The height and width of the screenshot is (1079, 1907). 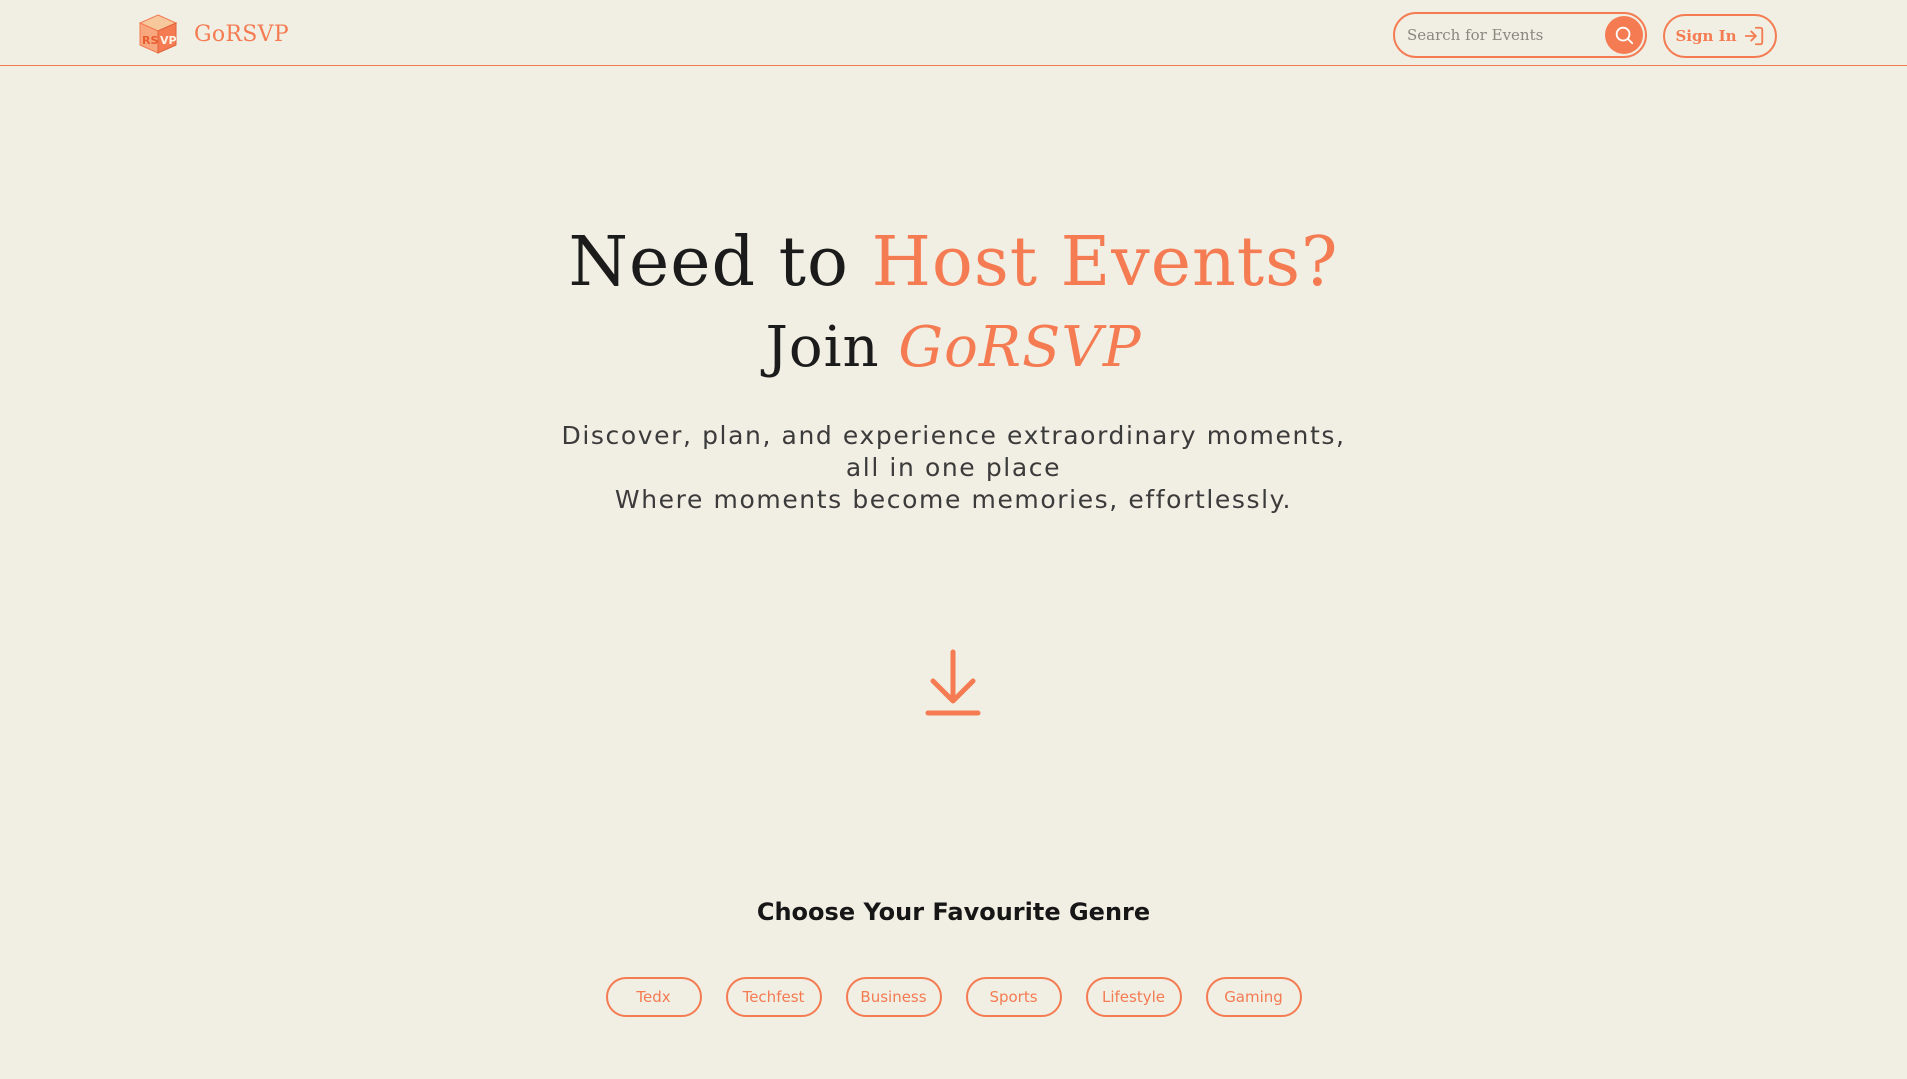 I want to click on top-navbar: RS VP GoRSVP Sign In, so click(x=953, y=33).